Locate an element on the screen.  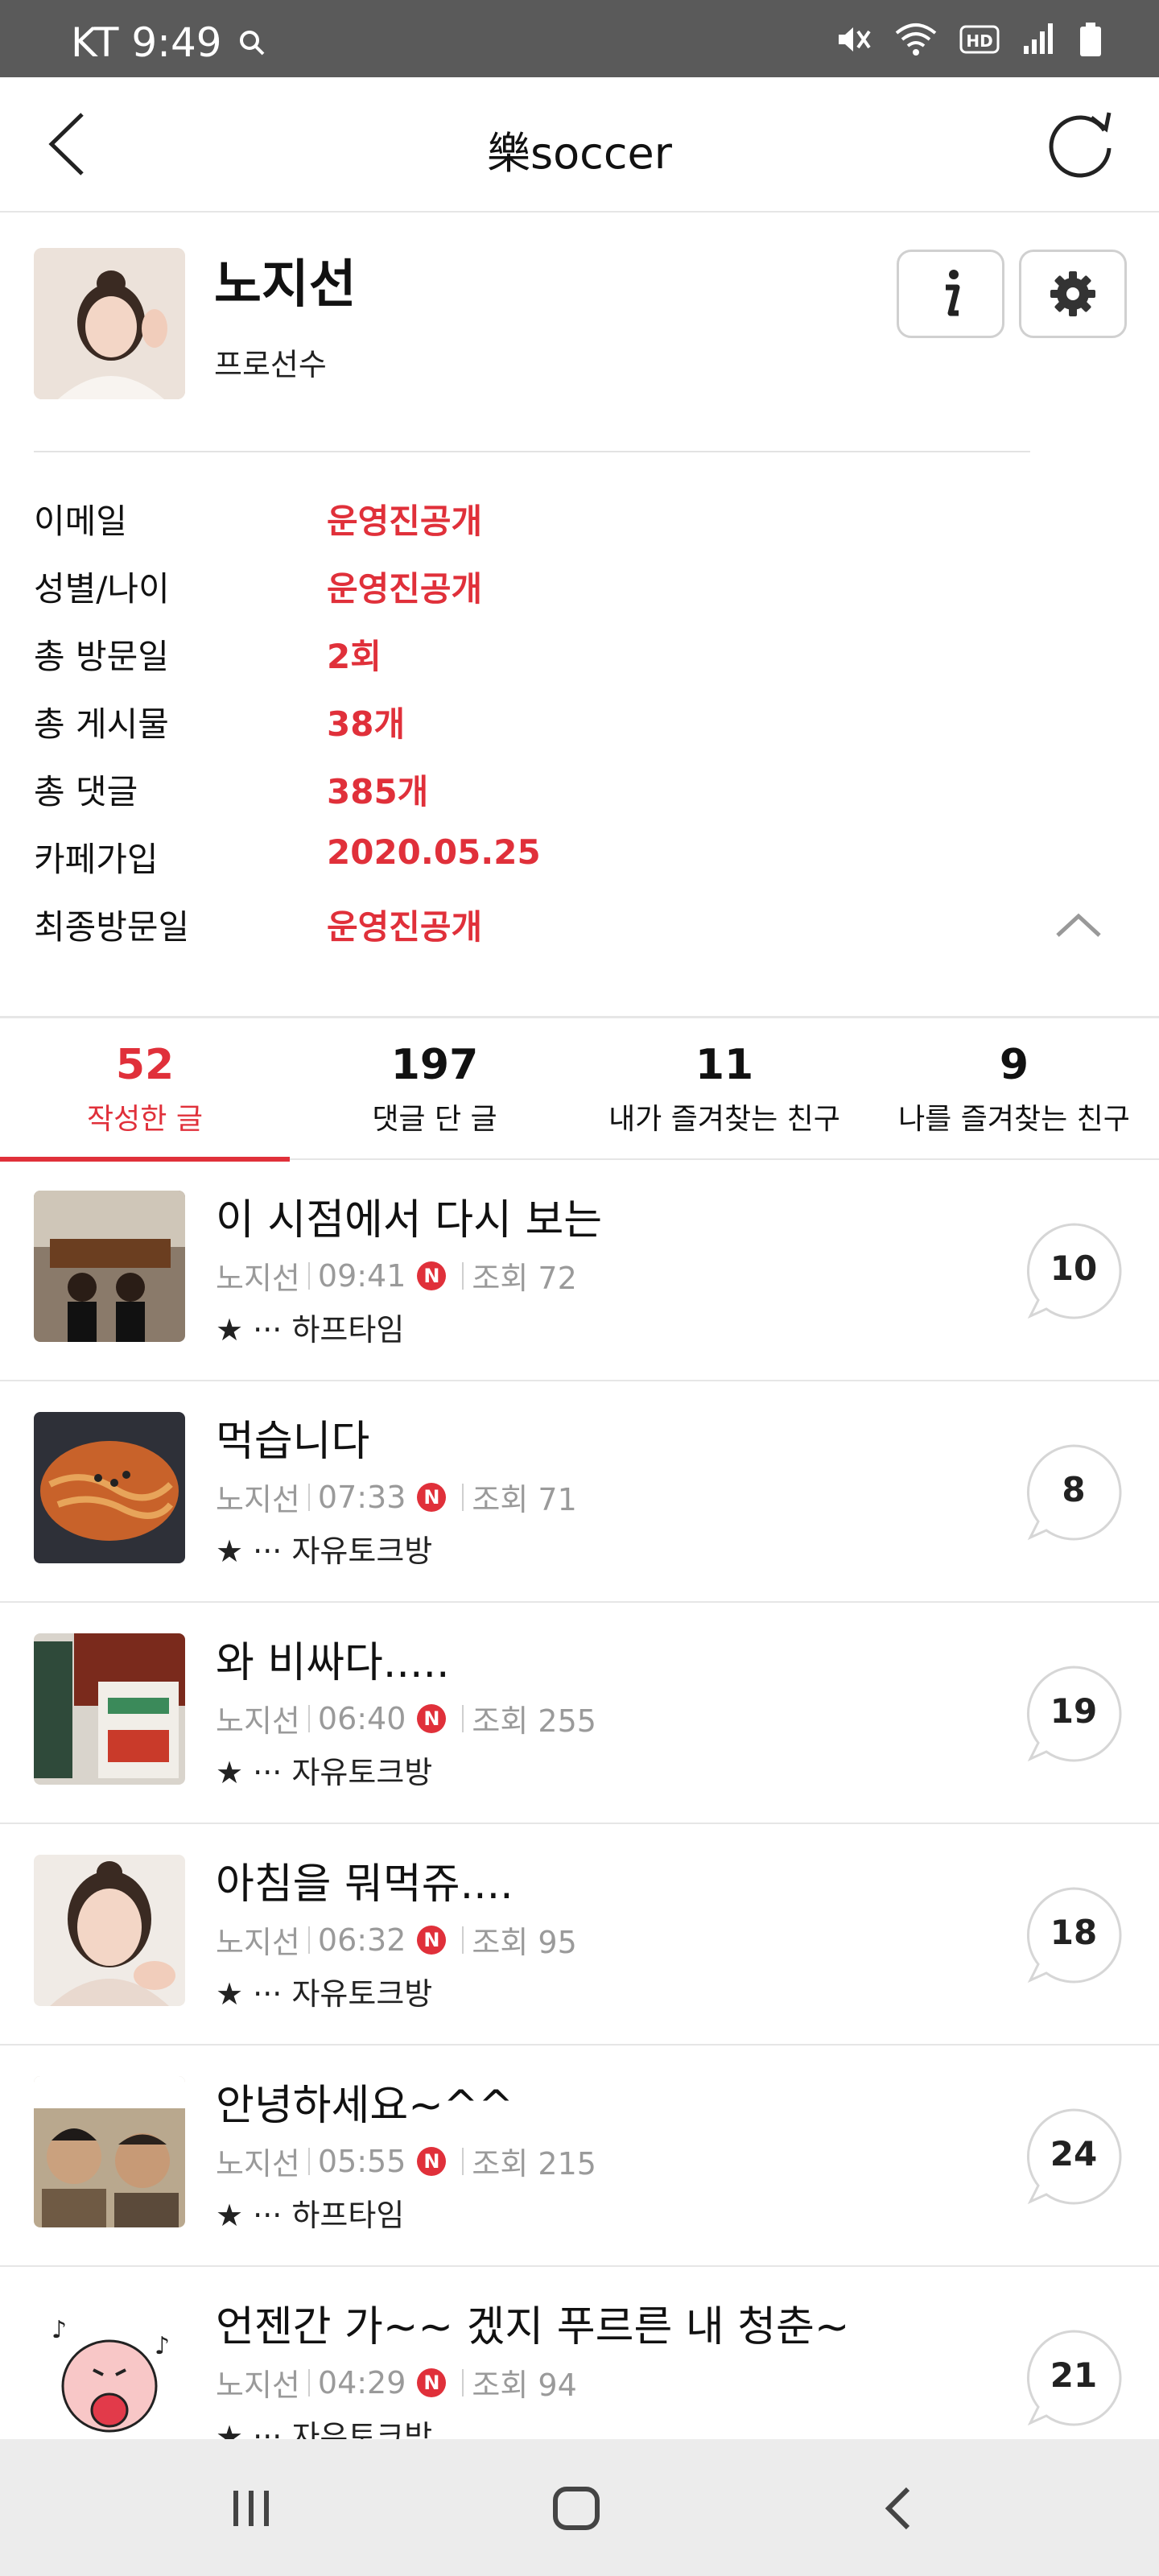
post-item: 먹습니다 노지선 07:33 N 조회 71 ★ ··· 자유토크방 8 is located at coordinates (579, 1492).